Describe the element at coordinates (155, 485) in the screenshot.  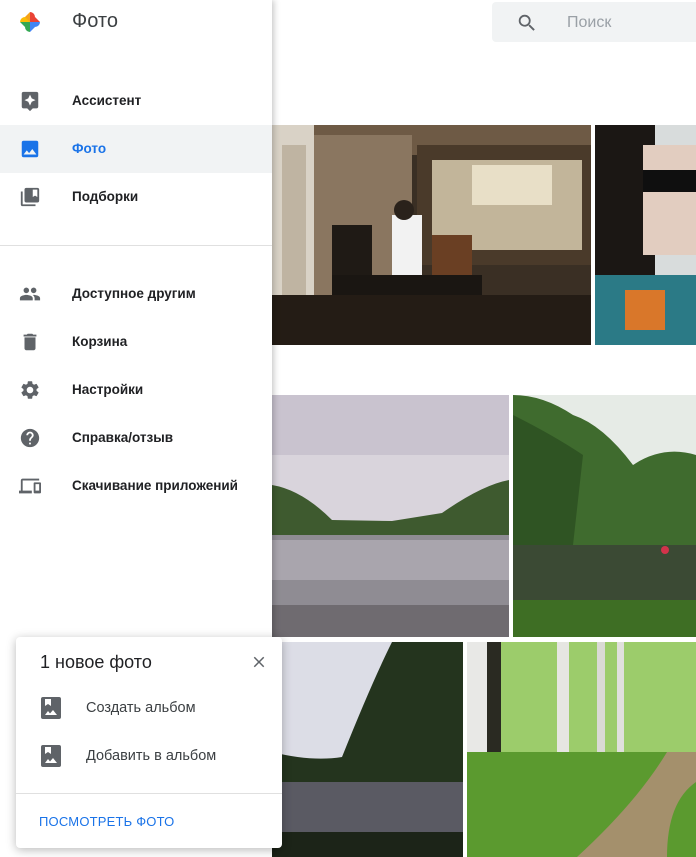
I see `nav-item-label: Скачивание приложений` at that location.